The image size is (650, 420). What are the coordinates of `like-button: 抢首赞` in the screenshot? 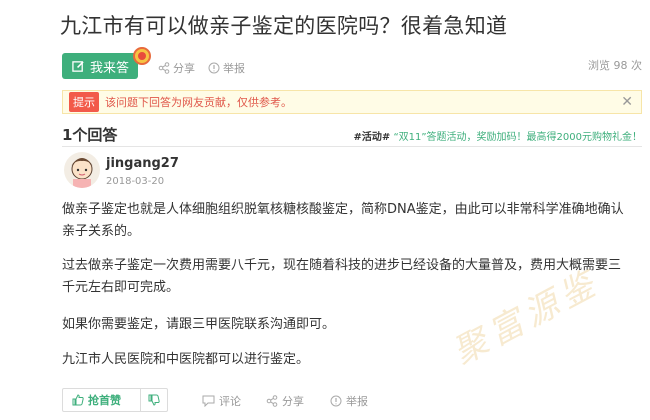 It's located at (102, 400).